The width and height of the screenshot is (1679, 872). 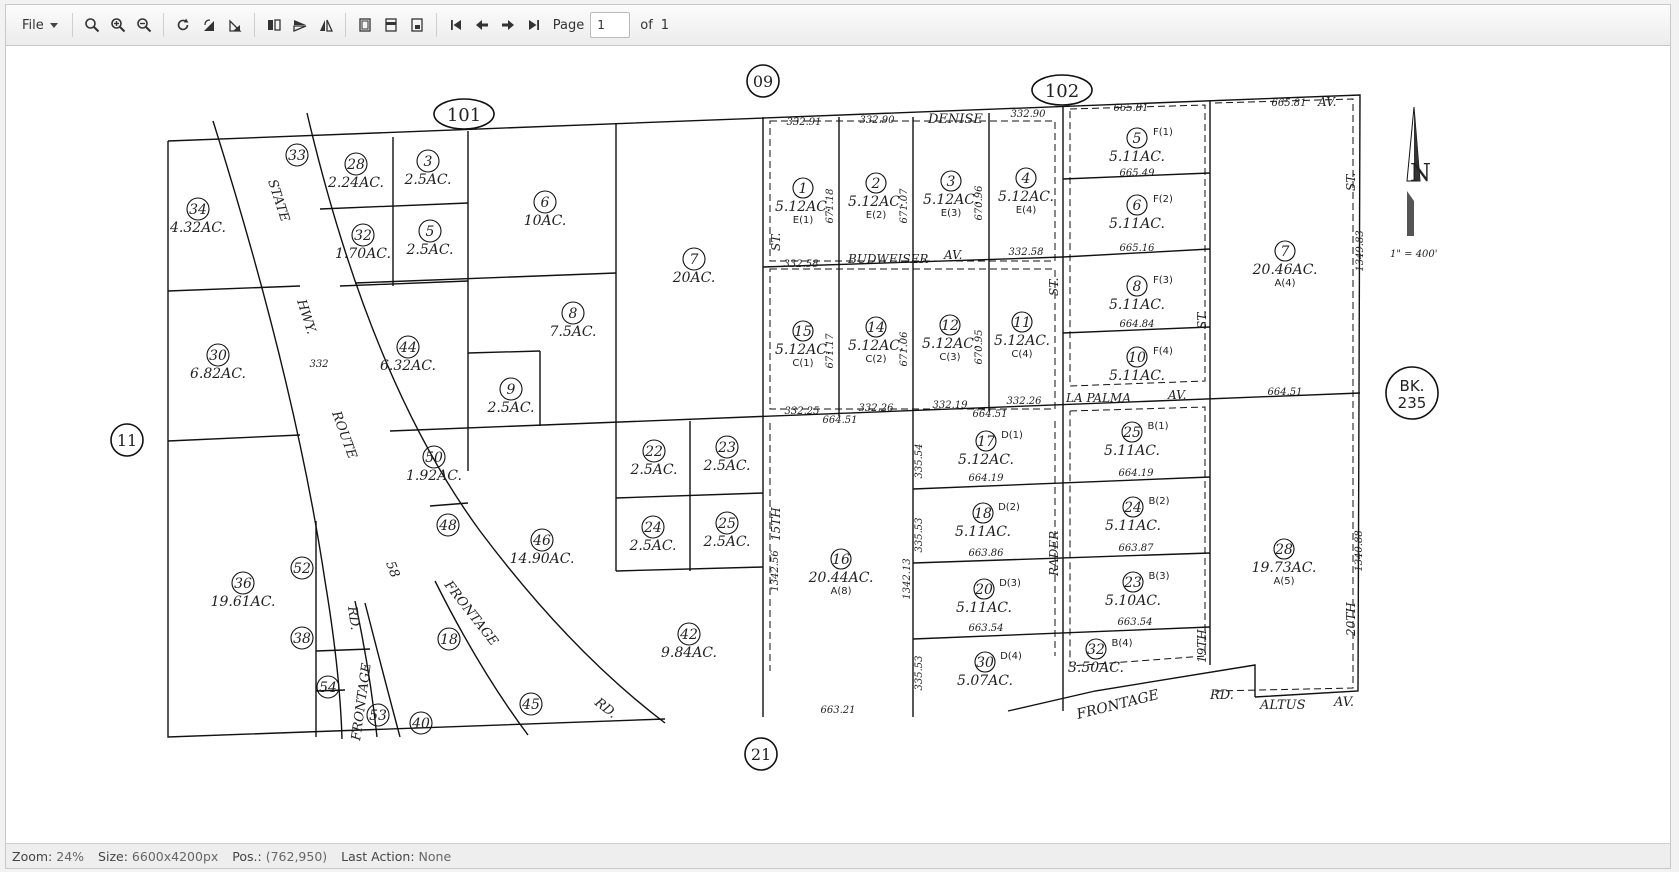 What do you see at coordinates (1282, 705) in the screenshot?
I see `road-altus: ALTUS` at bounding box center [1282, 705].